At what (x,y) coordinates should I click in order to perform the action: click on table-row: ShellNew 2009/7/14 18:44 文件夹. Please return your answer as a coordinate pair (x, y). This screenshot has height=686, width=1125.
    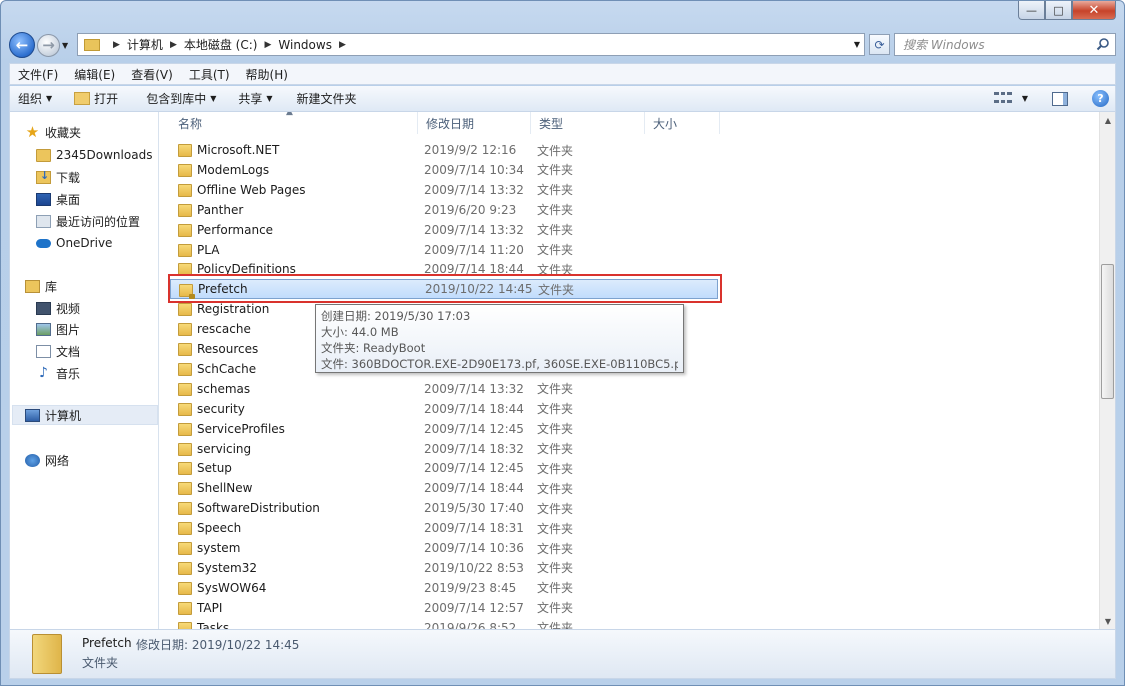
    Looking at the image, I should click on (444, 488).